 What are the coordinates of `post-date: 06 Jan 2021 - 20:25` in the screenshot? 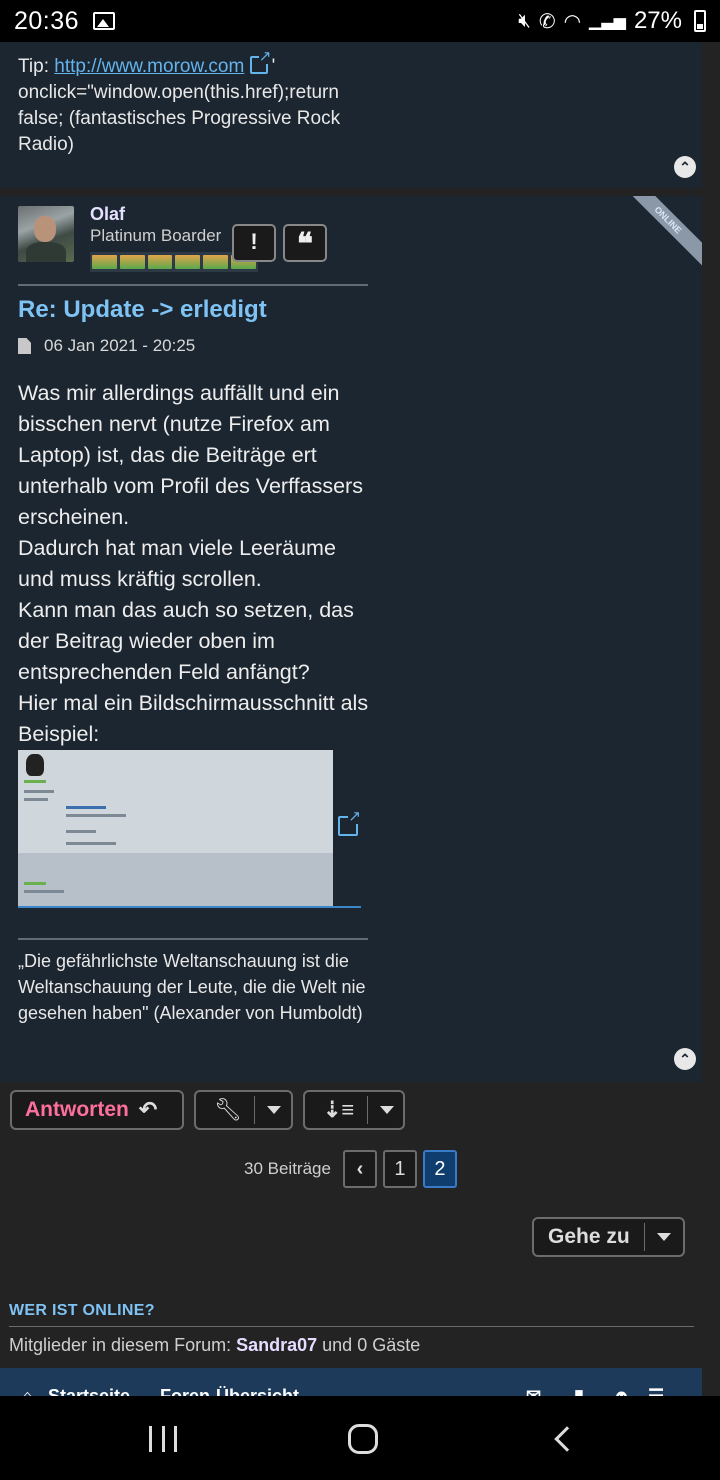 It's located at (106, 346).